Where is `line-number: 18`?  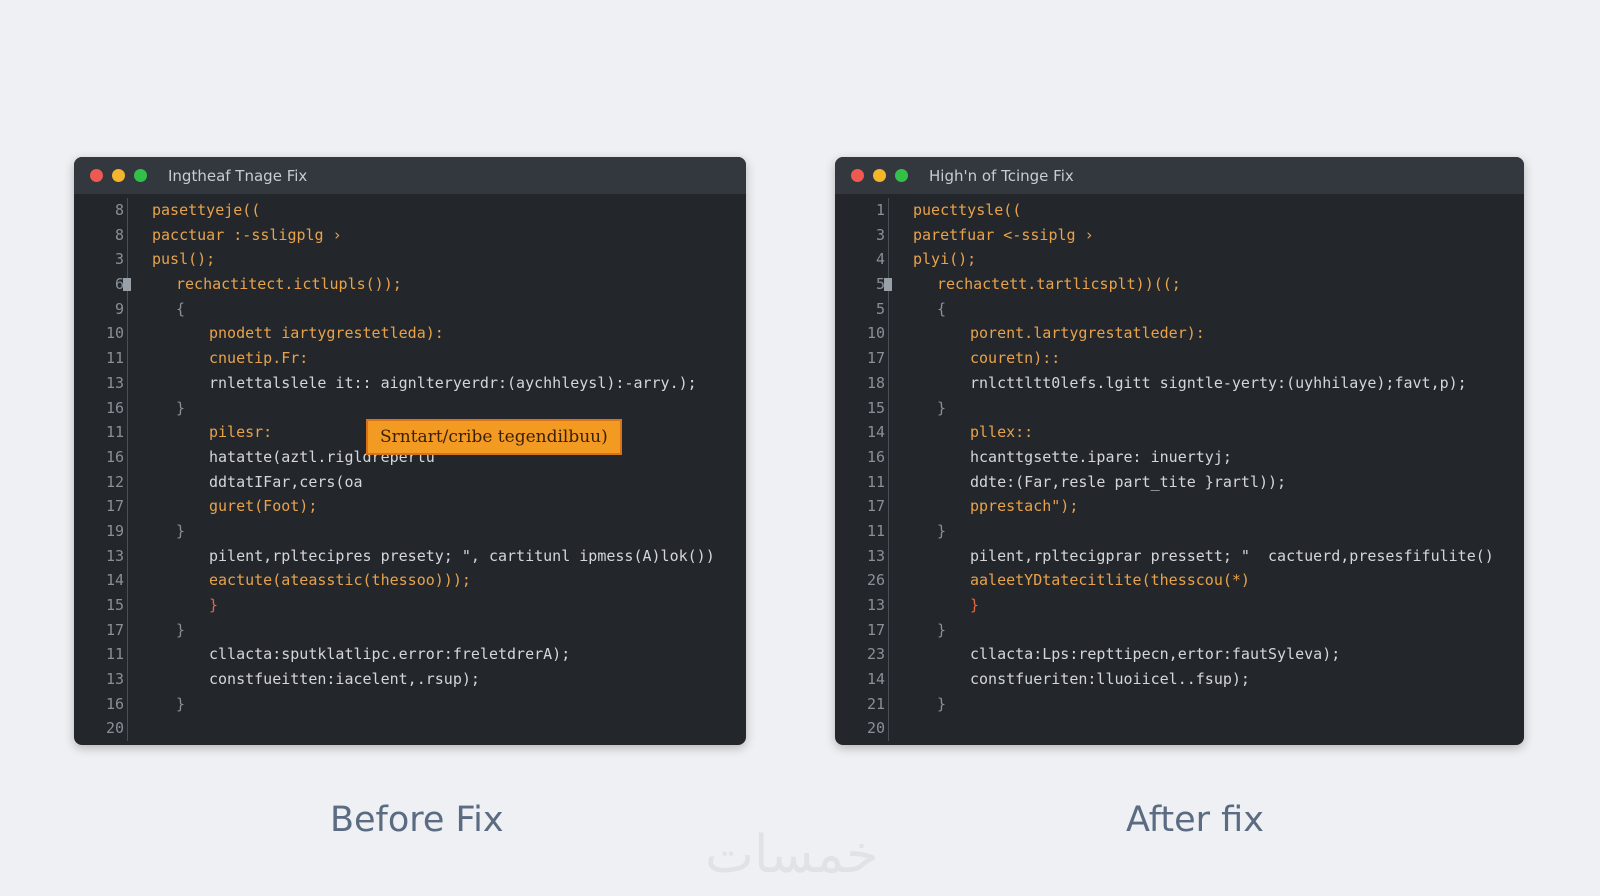
line-number: 18 is located at coordinates (875, 382).